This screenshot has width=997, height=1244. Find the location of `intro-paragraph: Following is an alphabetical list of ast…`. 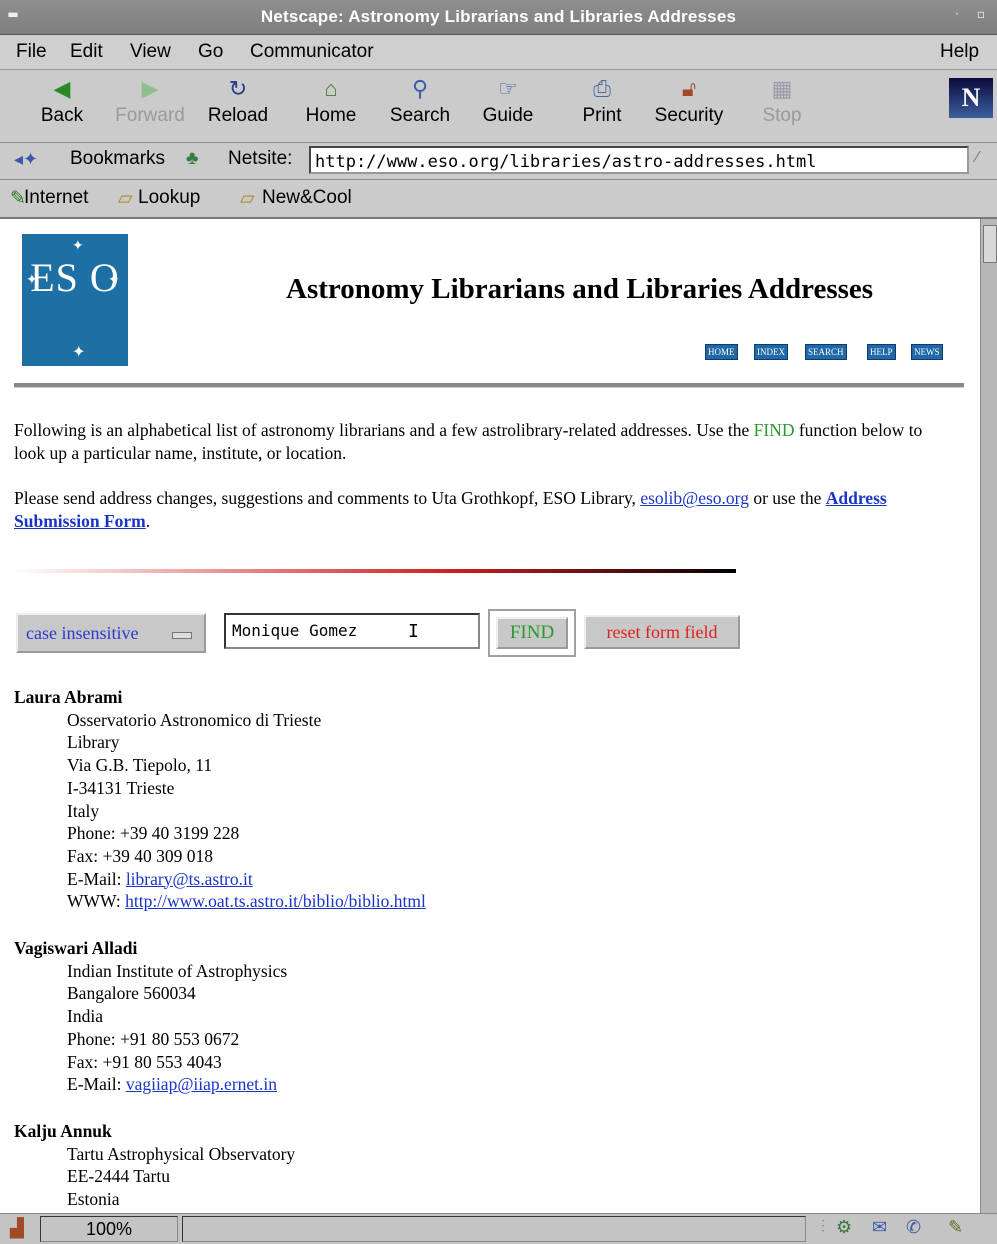

intro-paragraph: Following is an alphabetical list of ast… is located at coordinates (468, 441).